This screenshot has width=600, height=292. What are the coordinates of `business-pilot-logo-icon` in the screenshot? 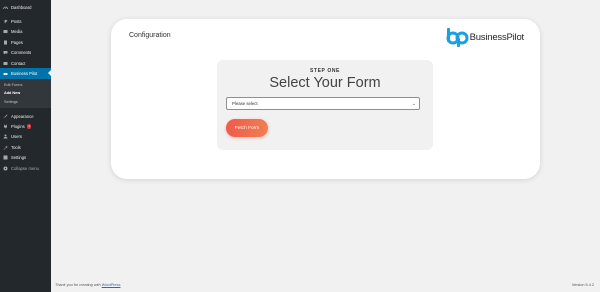 It's located at (457, 37).